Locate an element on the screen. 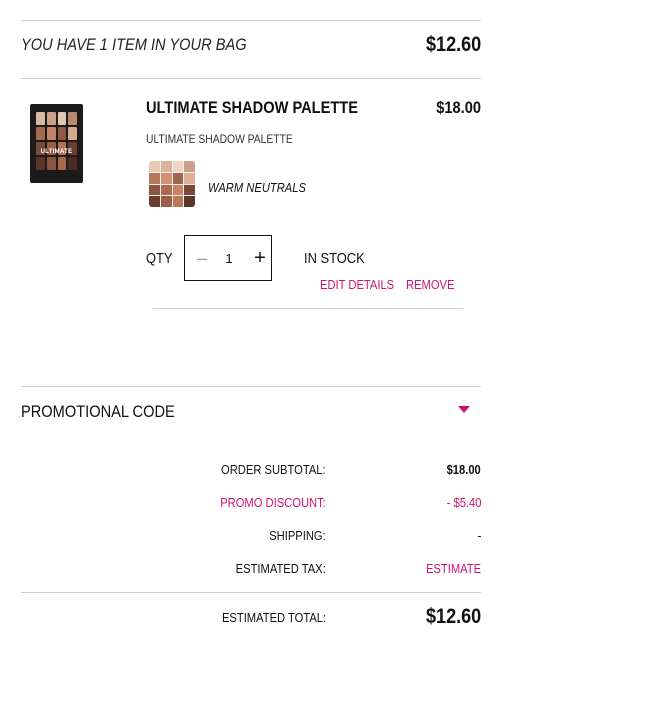 The image size is (657, 711). header-divider is located at coordinates (251, 78).